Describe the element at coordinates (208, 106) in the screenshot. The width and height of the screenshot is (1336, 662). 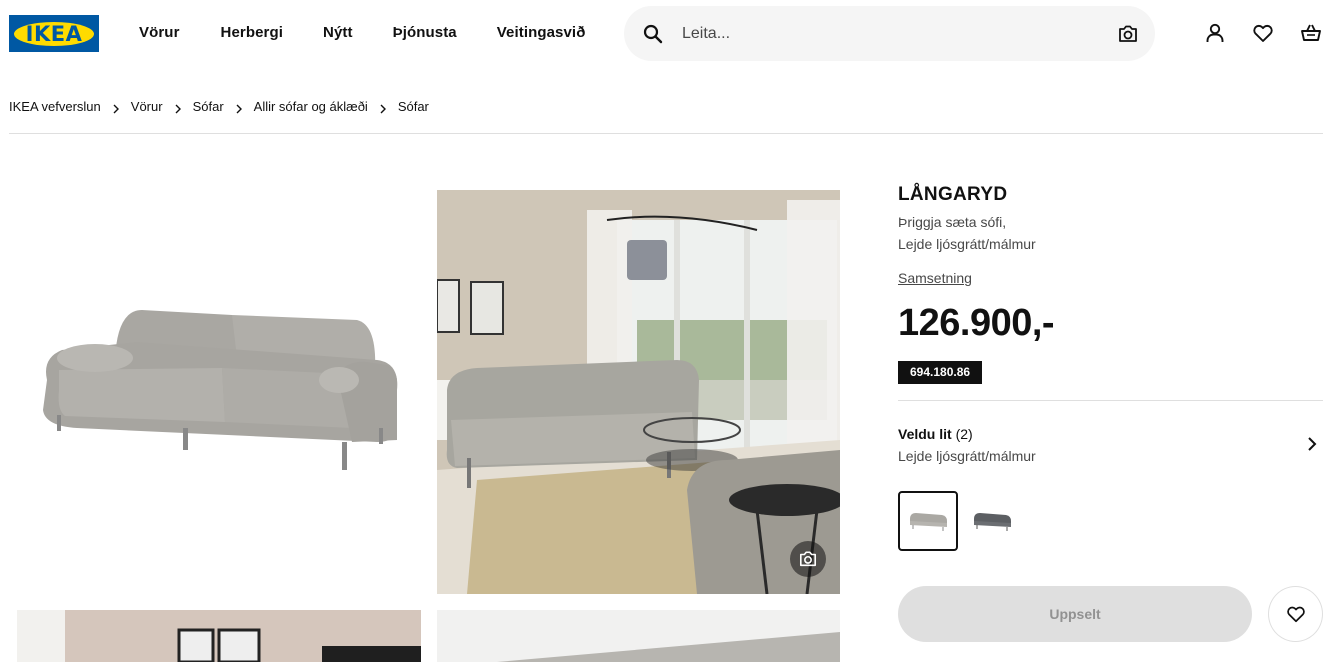
I see `breadcrumb-item: Sófar` at that location.